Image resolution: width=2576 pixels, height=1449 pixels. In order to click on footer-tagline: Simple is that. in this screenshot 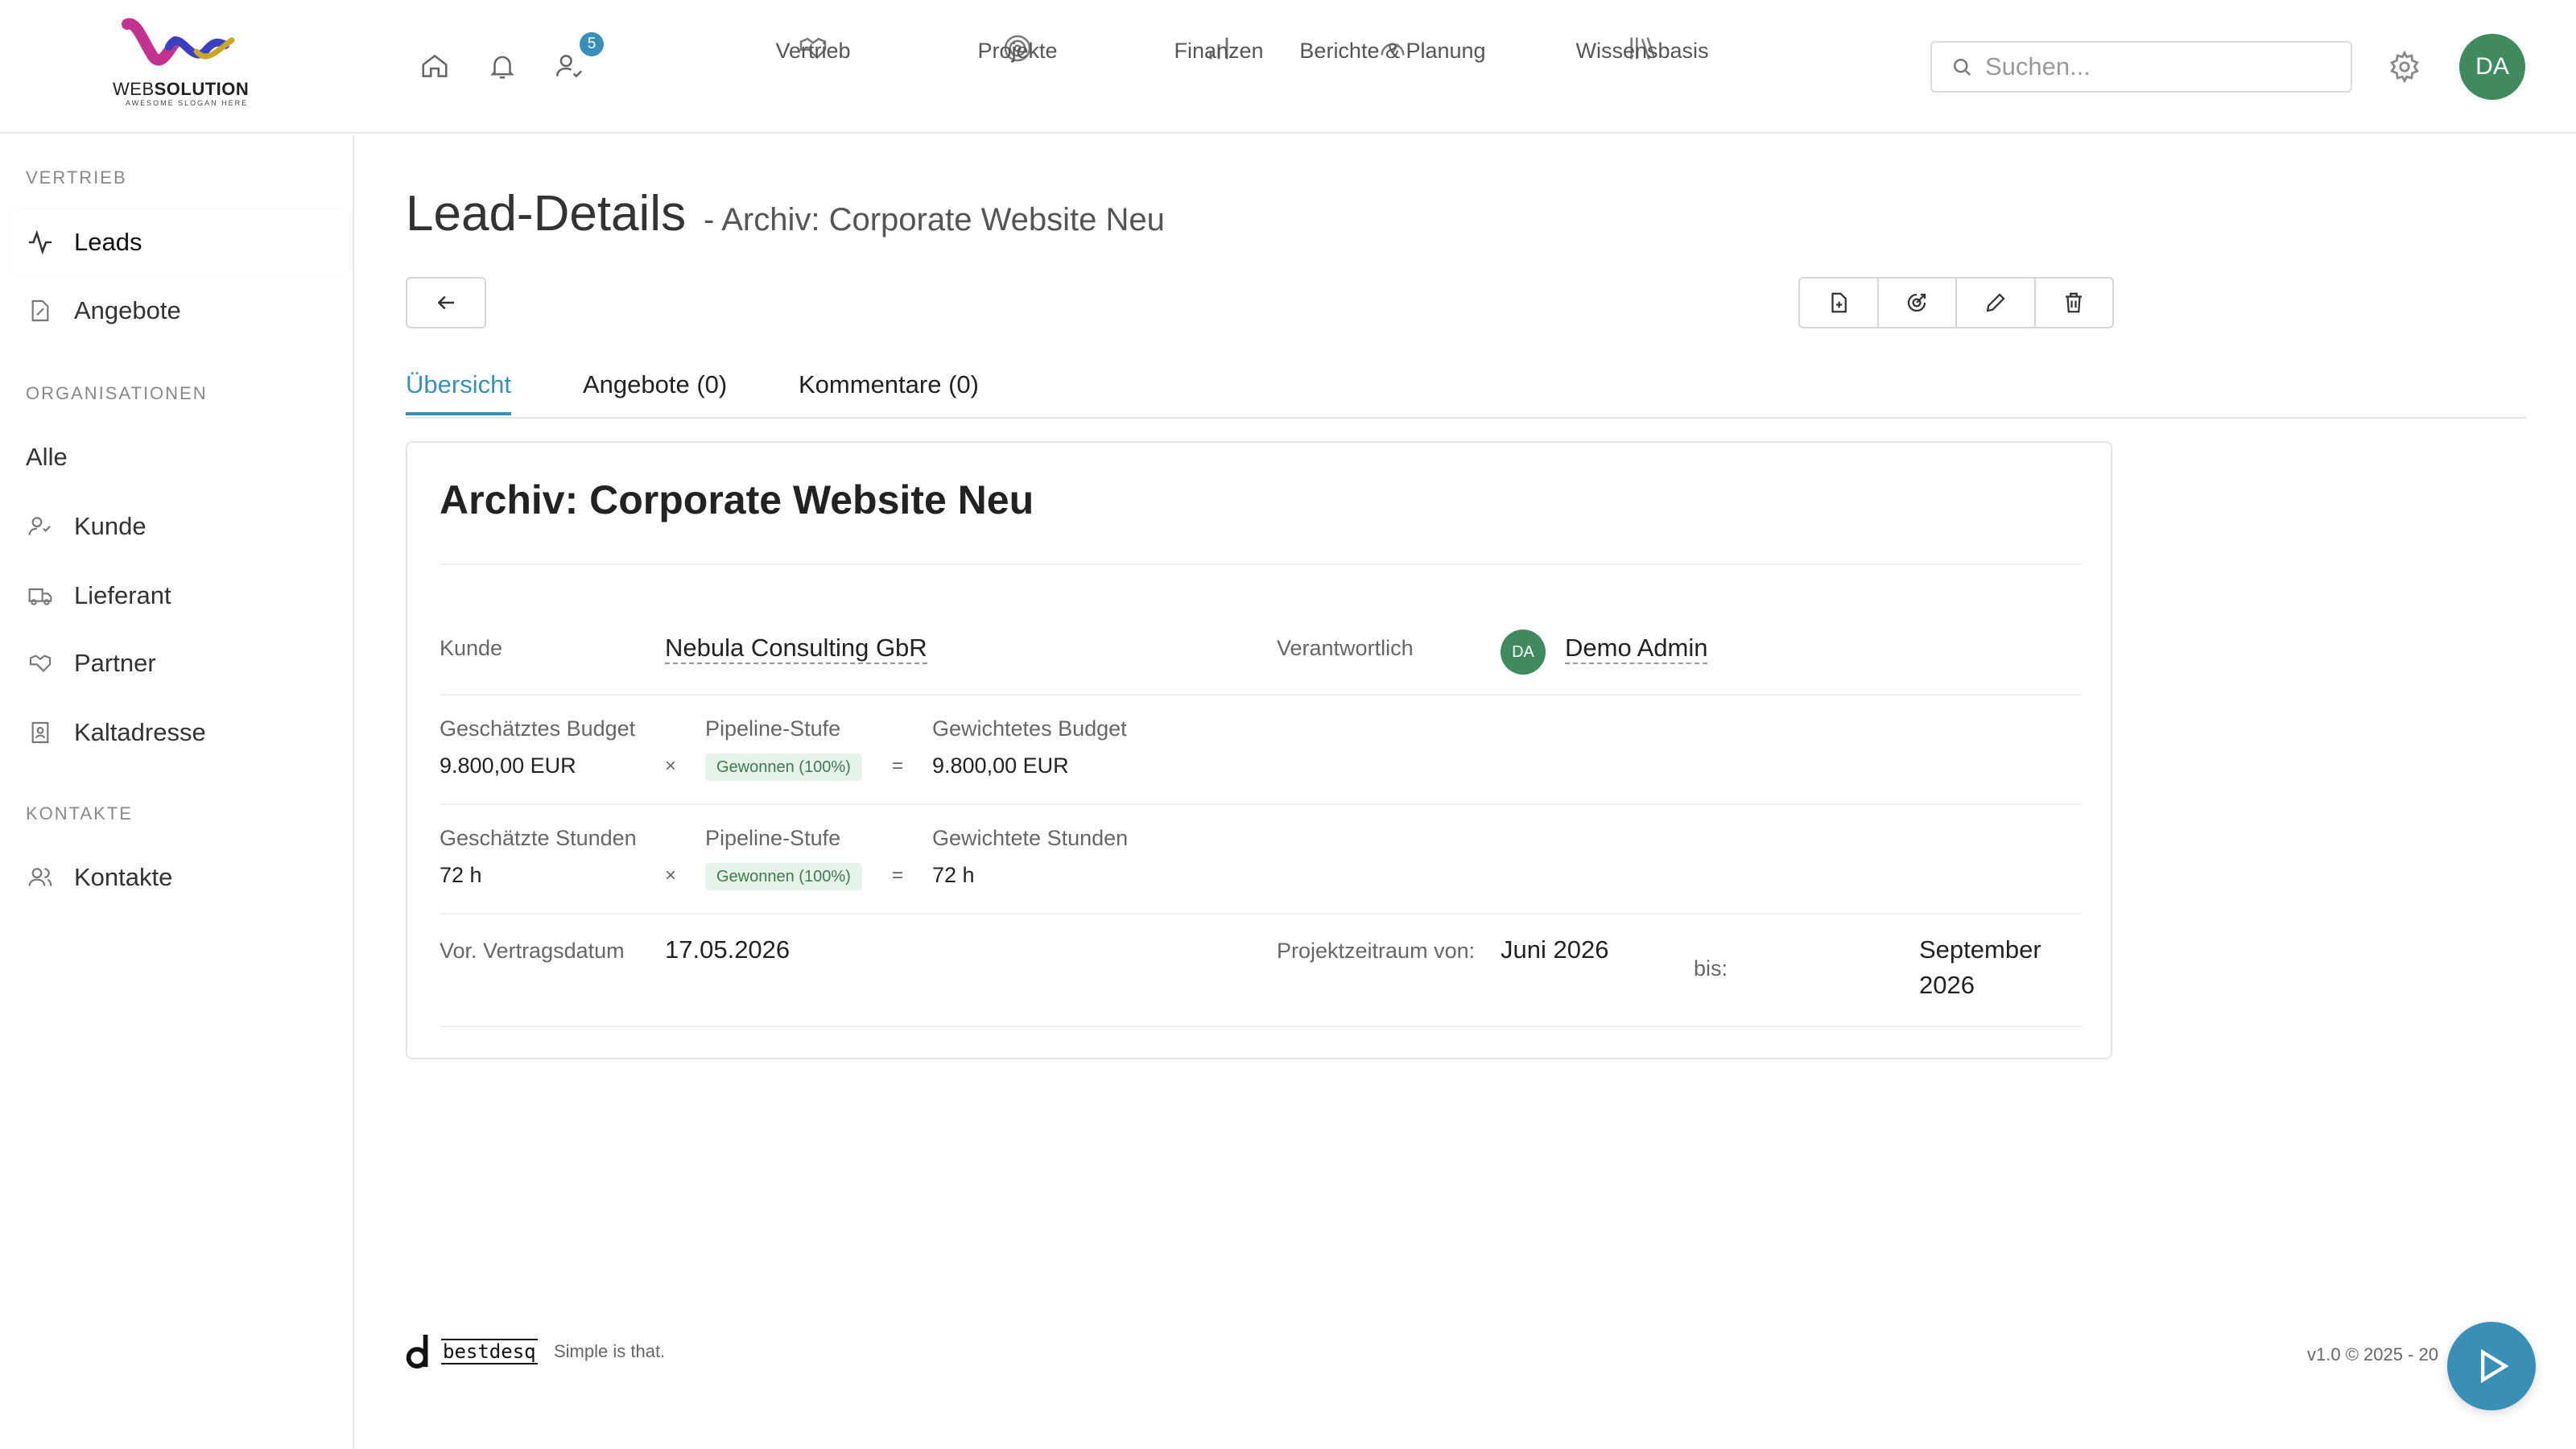, I will do `click(610, 1351)`.